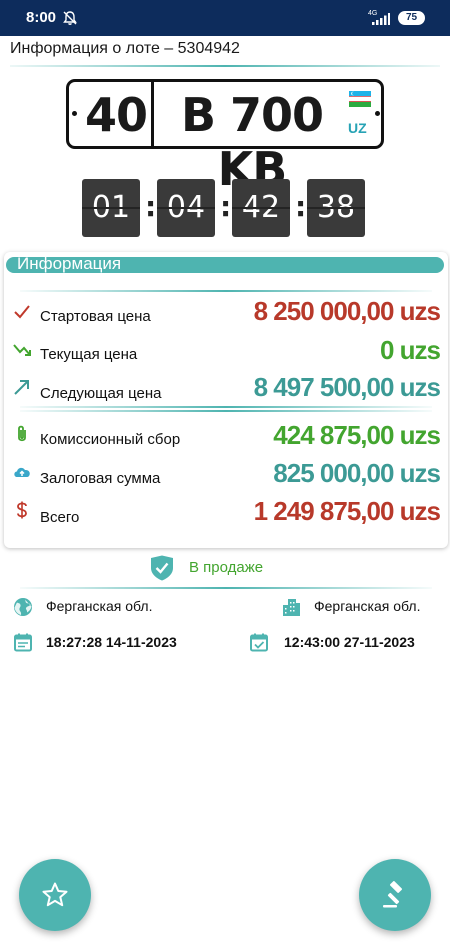 The width and height of the screenshot is (450, 950). What do you see at coordinates (291, 607) in the screenshot?
I see `city-icon` at bounding box center [291, 607].